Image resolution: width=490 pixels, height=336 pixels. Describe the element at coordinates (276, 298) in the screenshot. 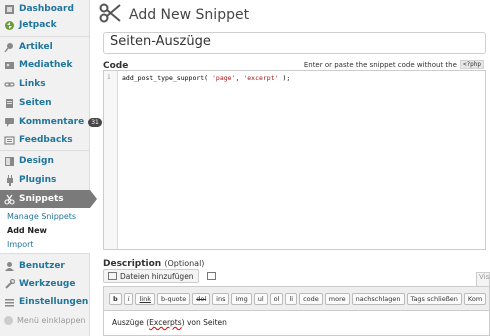

I see `qt-ol-button: ol` at that location.